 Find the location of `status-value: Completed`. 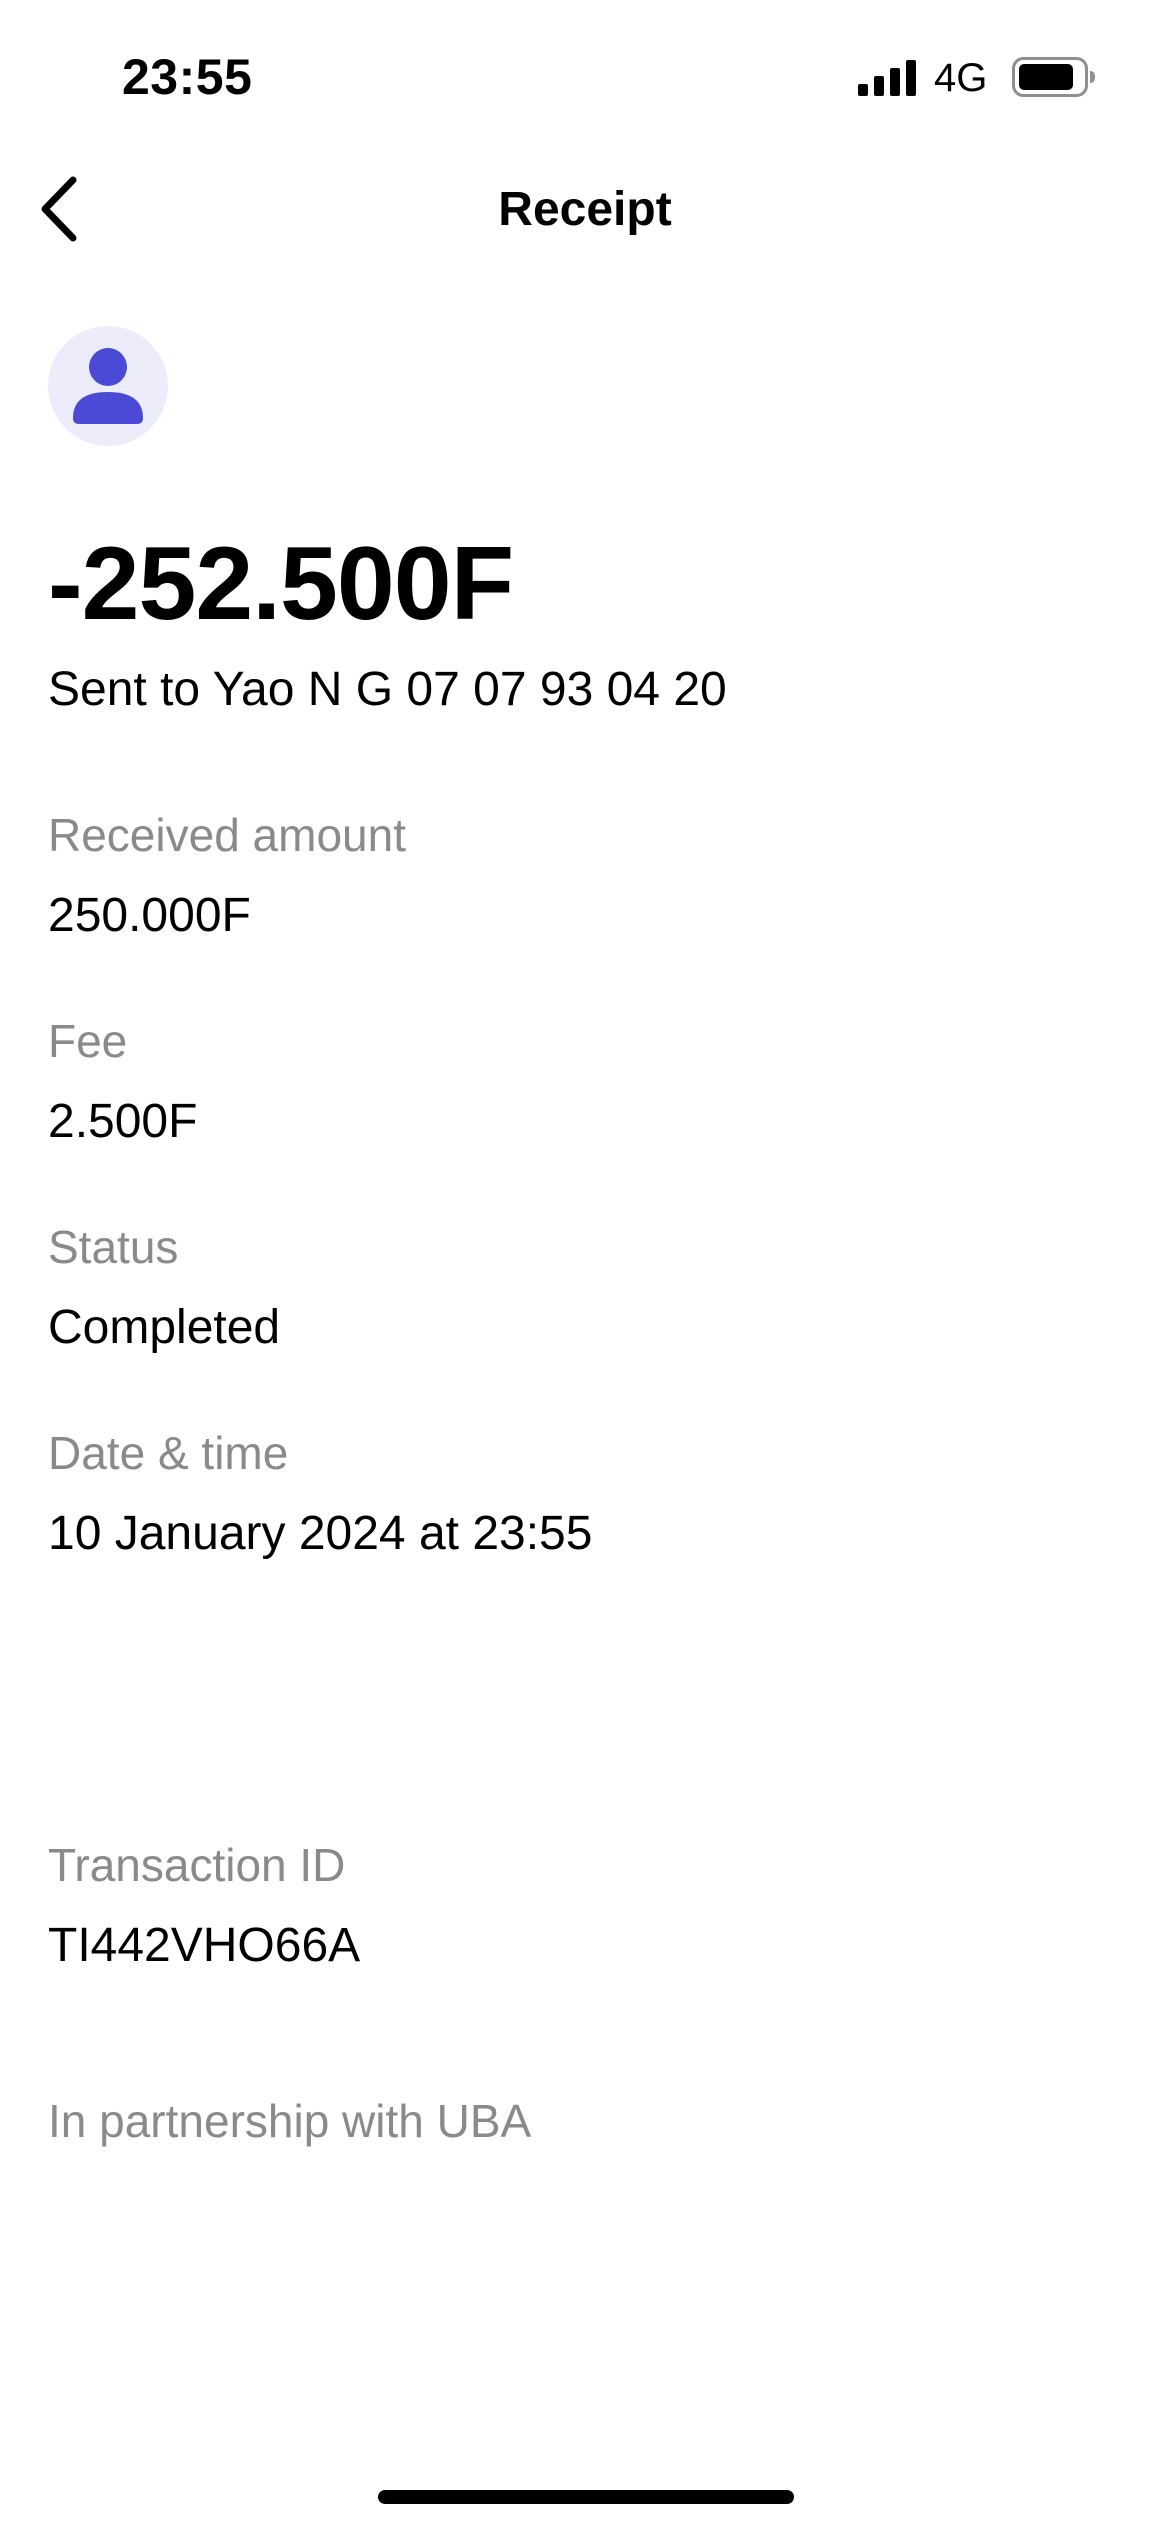

status-value: Completed is located at coordinates (164, 1327).